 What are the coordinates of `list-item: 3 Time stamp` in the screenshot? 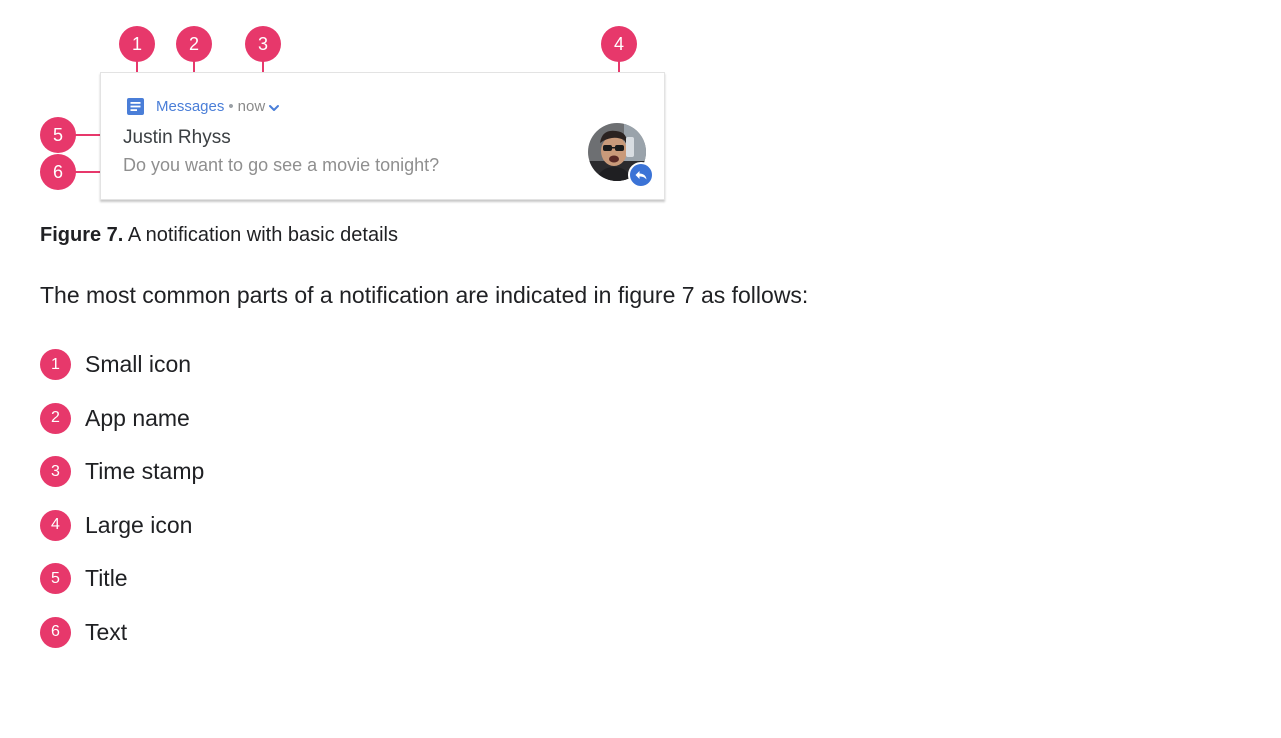 It's located at (122, 472).